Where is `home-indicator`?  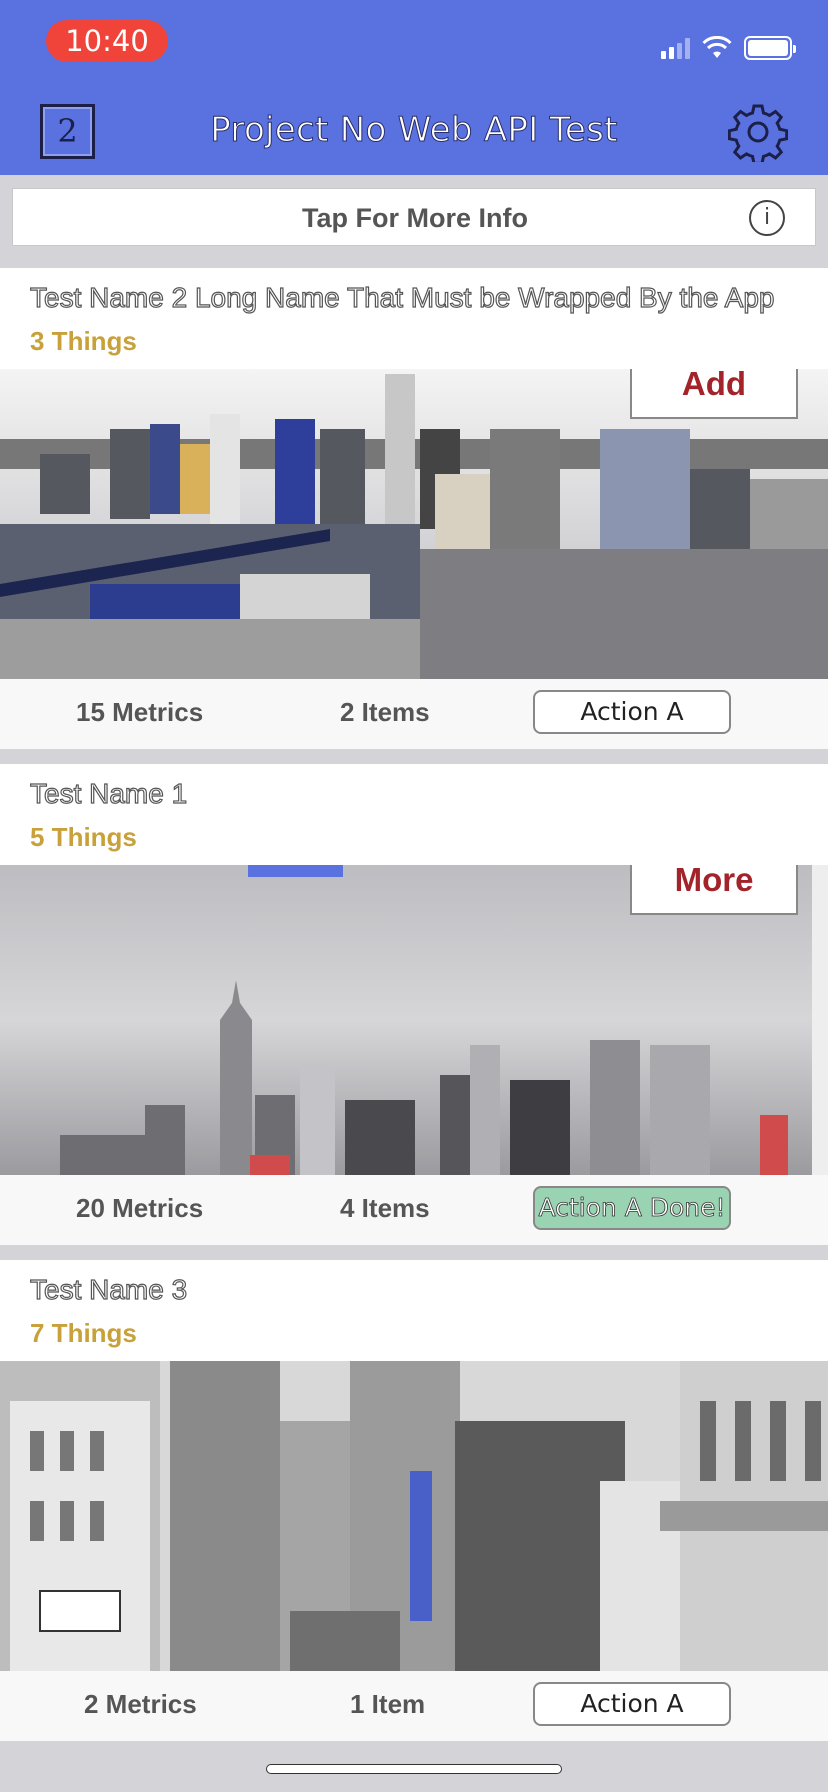
home-indicator is located at coordinates (414, 1769).